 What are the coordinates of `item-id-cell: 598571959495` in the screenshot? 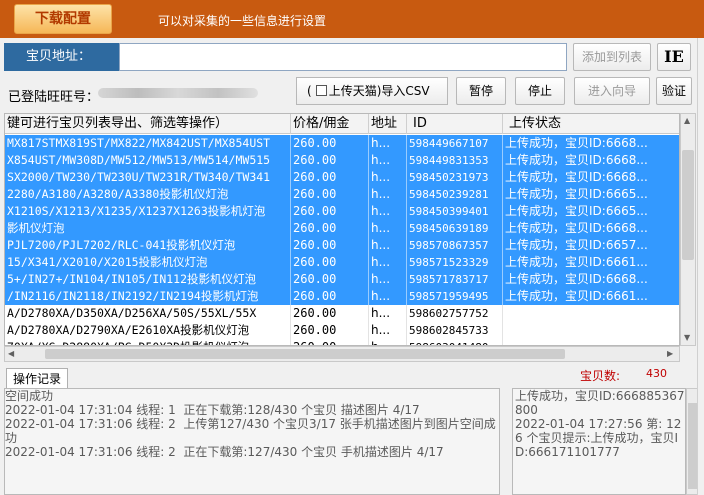 It's located at (455, 296).